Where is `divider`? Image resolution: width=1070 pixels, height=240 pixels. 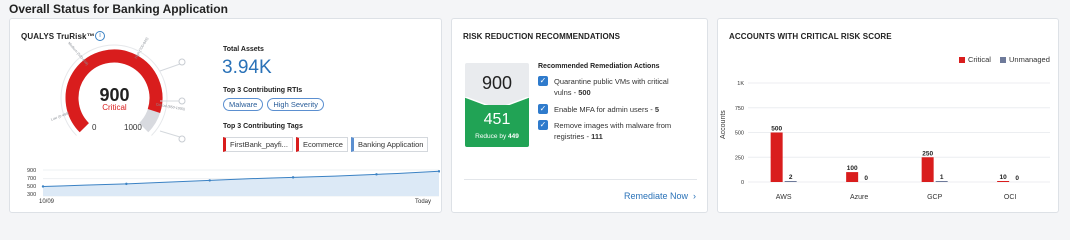
divider is located at coordinates (580, 179).